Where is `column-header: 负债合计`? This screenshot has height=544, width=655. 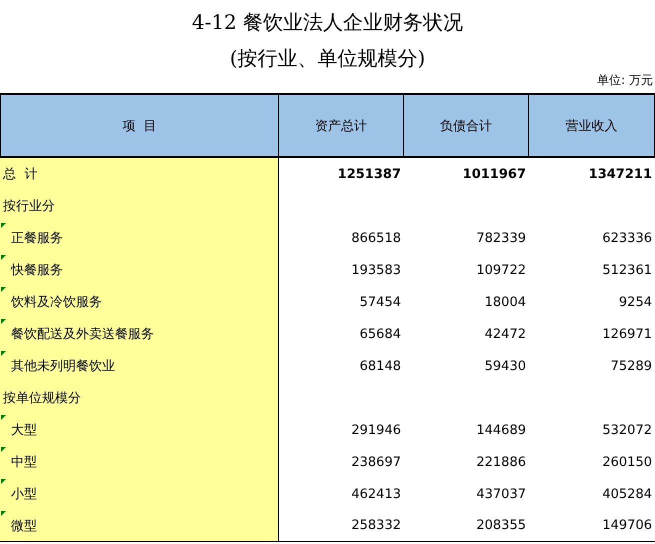
column-header: 负债合计 is located at coordinates (466, 125).